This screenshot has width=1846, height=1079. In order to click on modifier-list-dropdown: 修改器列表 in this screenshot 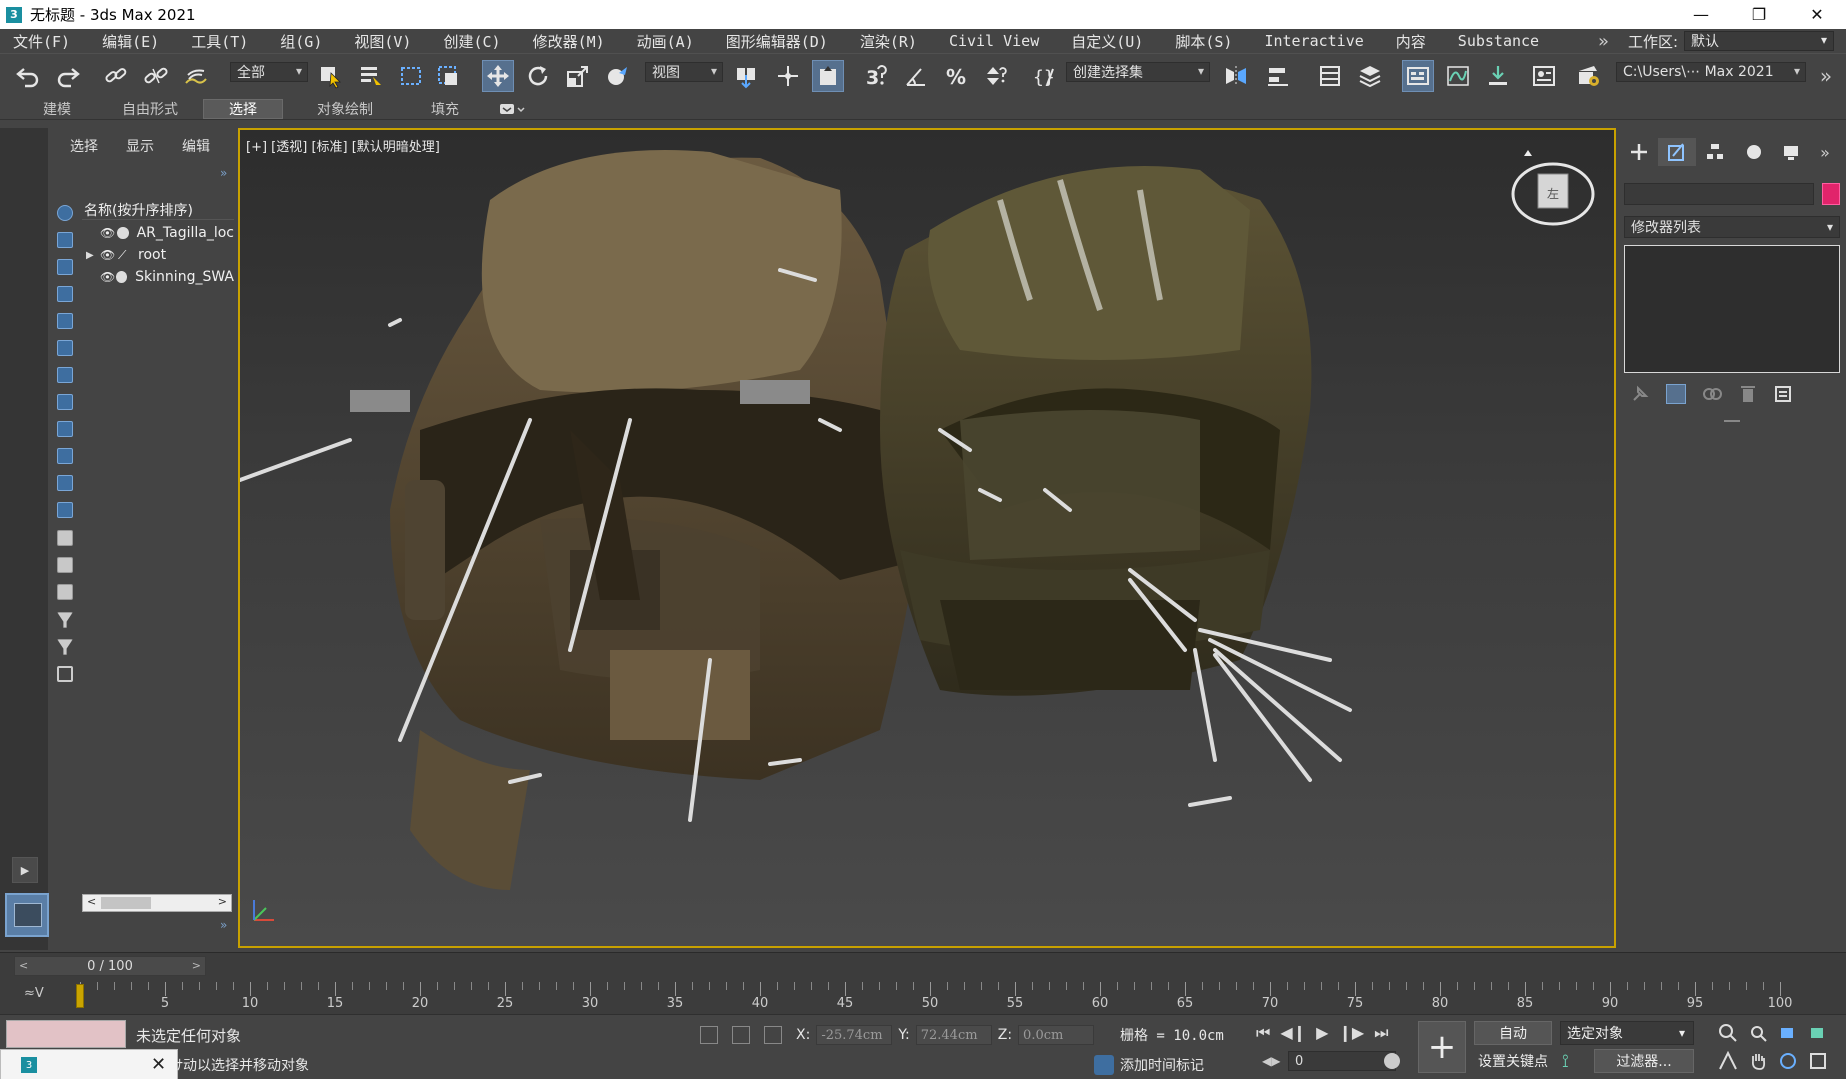, I will do `click(1732, 227)`.